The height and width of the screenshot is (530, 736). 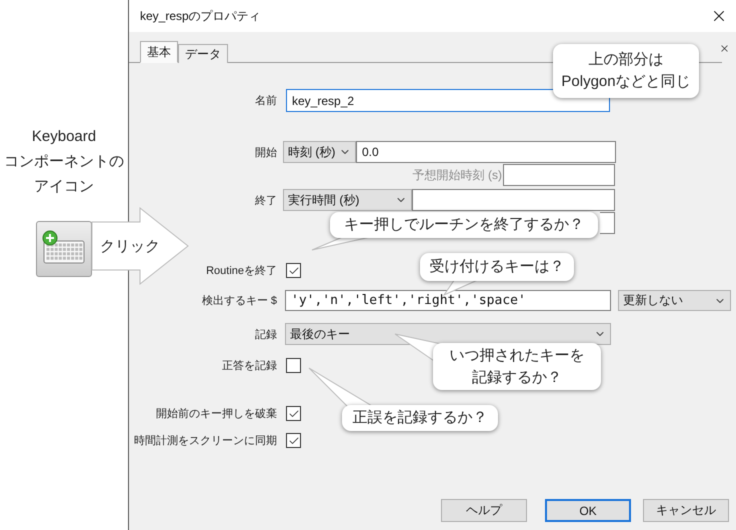 What do you see at coordinates (206, 441) in the screenshot?
I see `field-label: 時間計測をスクリーンに同期` at bounding box center [206, 441].